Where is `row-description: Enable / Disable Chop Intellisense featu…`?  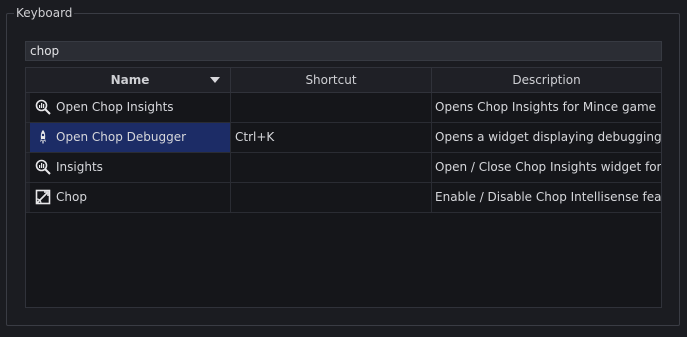 row-description: Enable / Disable Chop Intellisense featu… is located at coordinates (548, 197).